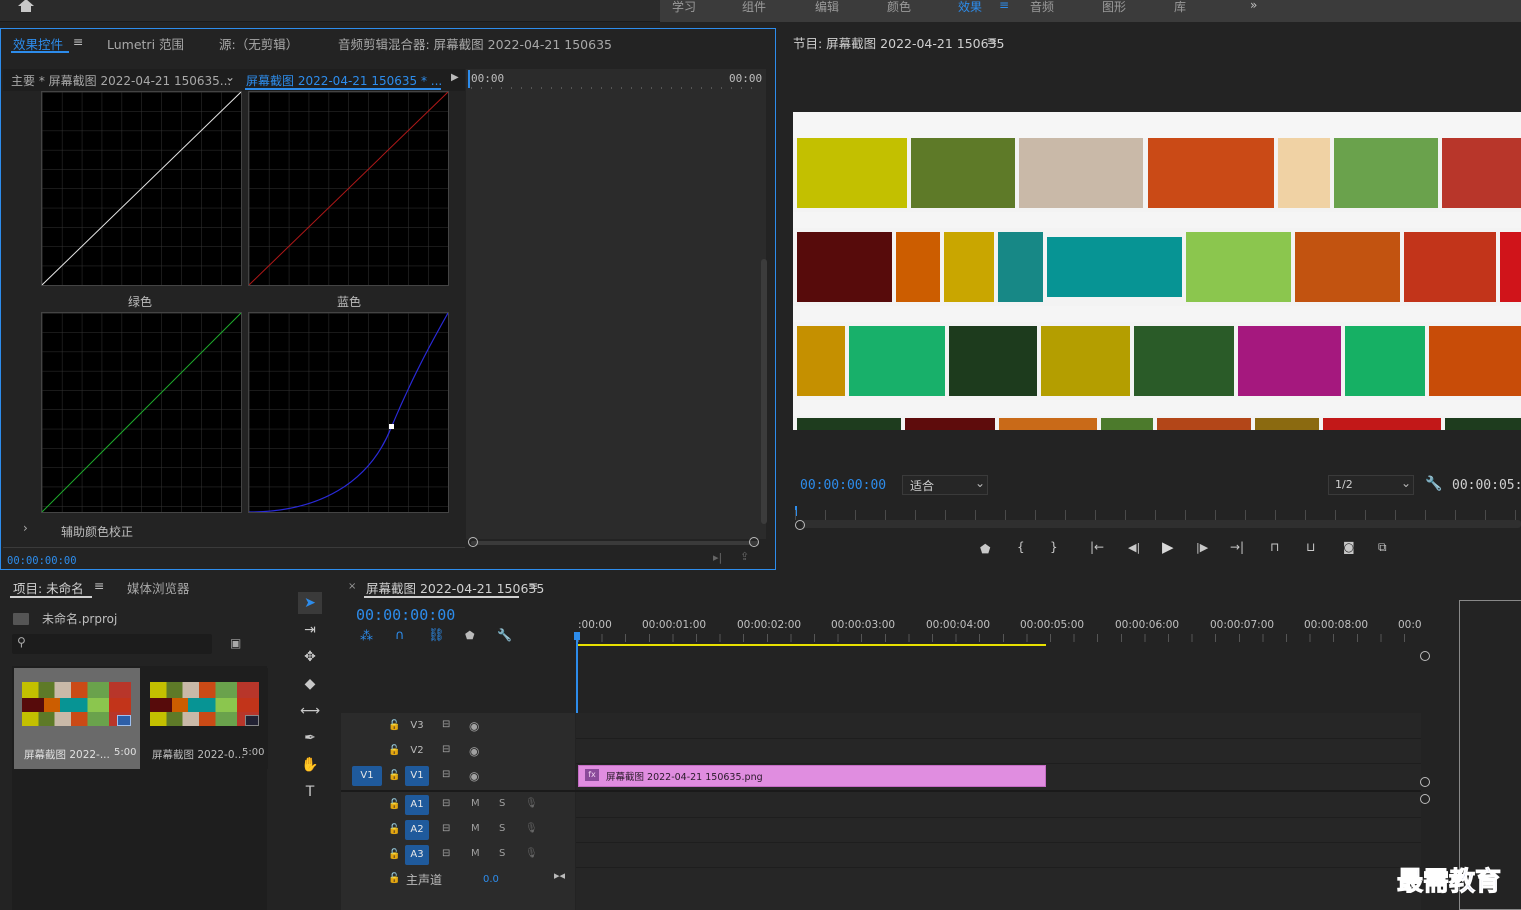  I want to click on slip-tool-icon: ⟷, so click(310, 711).